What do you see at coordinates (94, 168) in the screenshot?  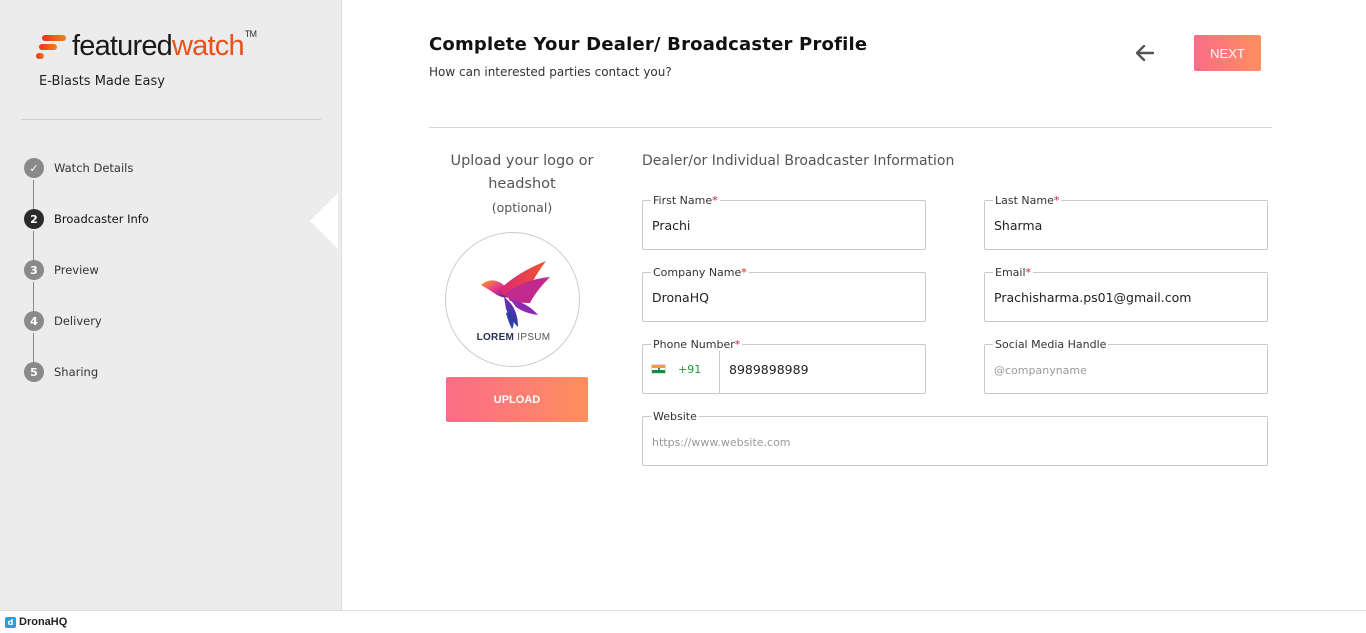 I see `step-label: Watch Details` at bounding box center [94, 168].